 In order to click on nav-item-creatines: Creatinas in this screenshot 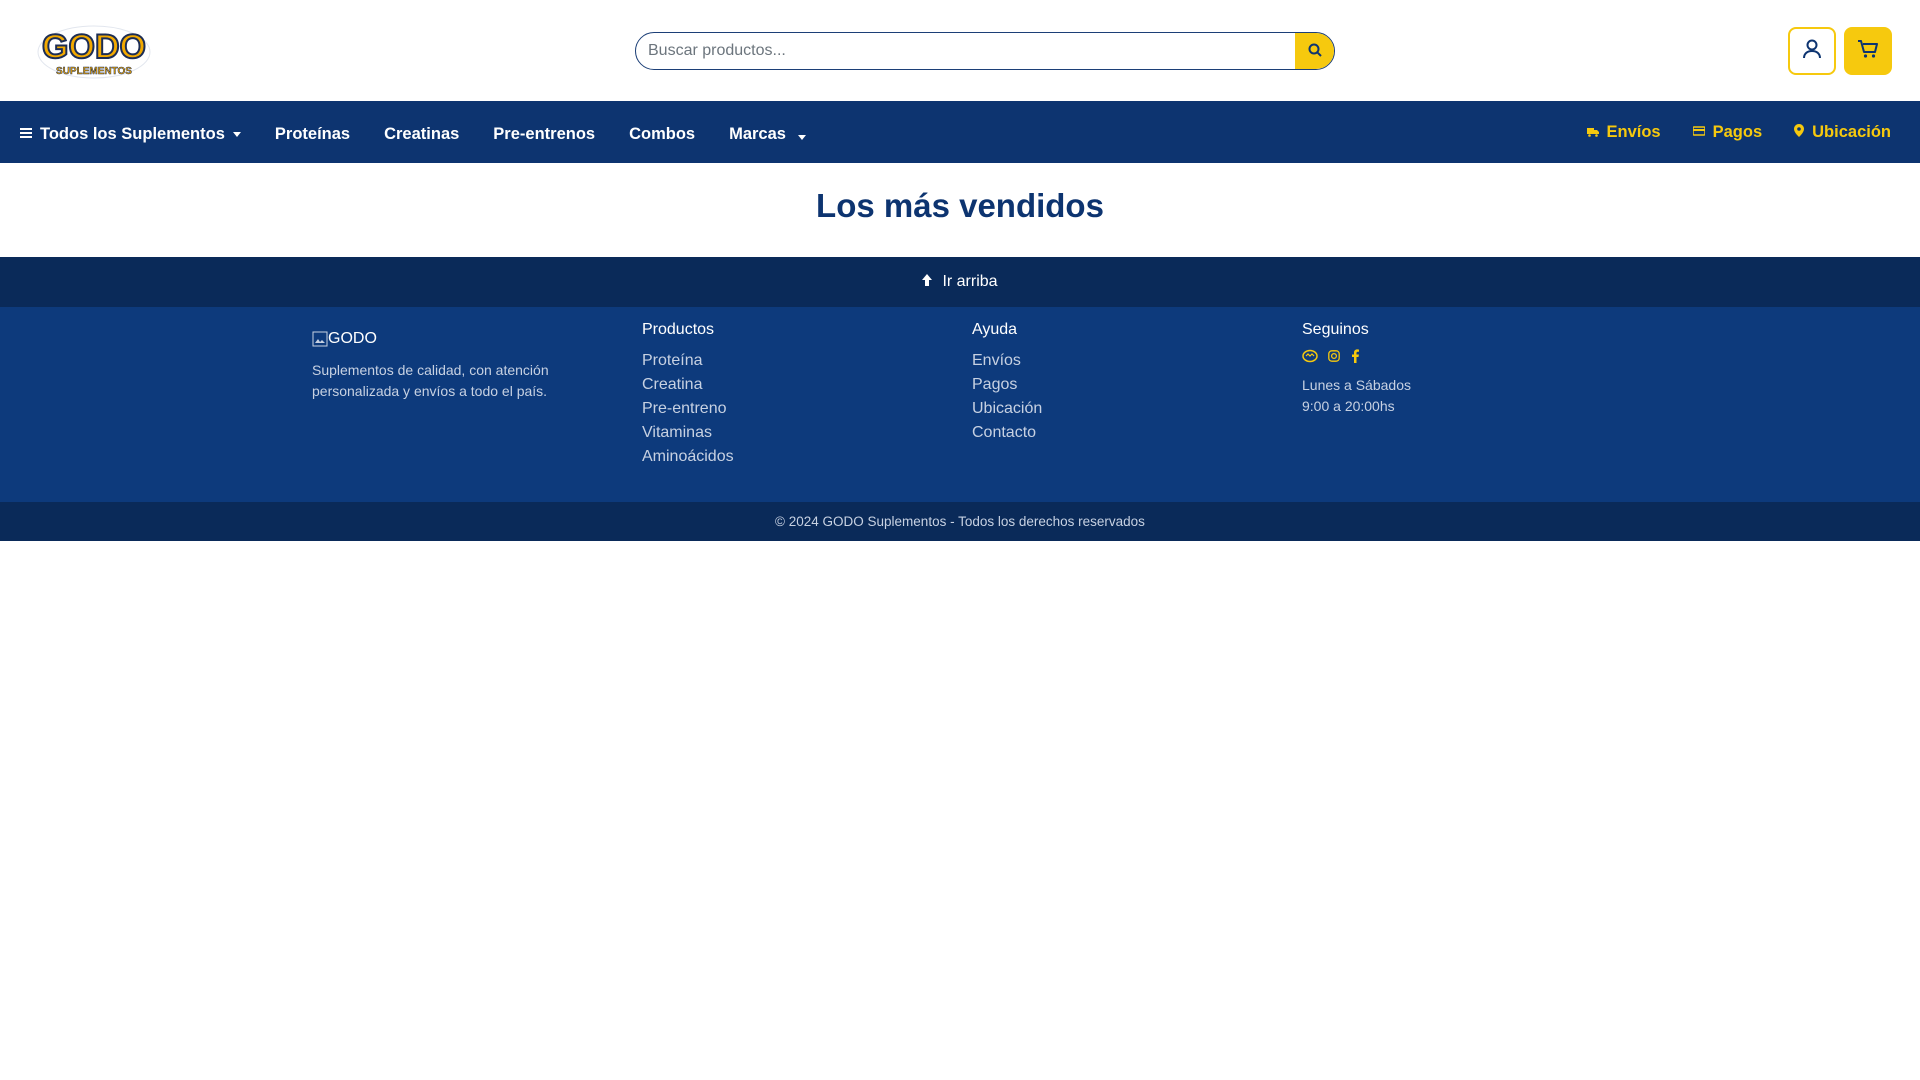, I will do `click(421, 134)`.